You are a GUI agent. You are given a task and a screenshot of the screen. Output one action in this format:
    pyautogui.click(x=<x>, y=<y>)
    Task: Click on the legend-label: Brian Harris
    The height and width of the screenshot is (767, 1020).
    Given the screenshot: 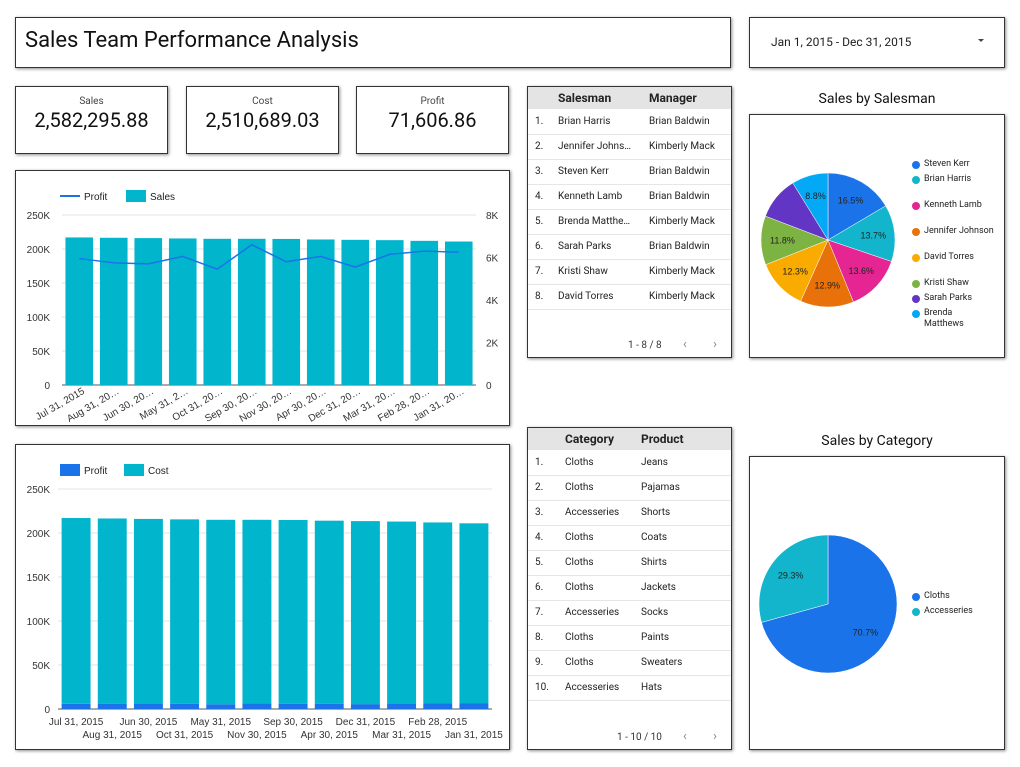 What is the action you would take?
    pyautogui.click(x=948, y=179)
    